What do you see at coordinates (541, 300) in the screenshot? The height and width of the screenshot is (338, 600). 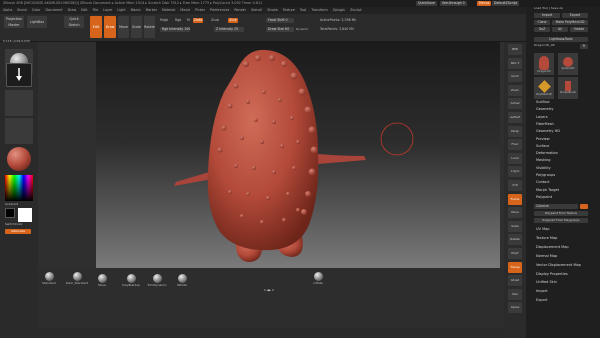 I see `section-export: Export` at bounding box center [541, 300].